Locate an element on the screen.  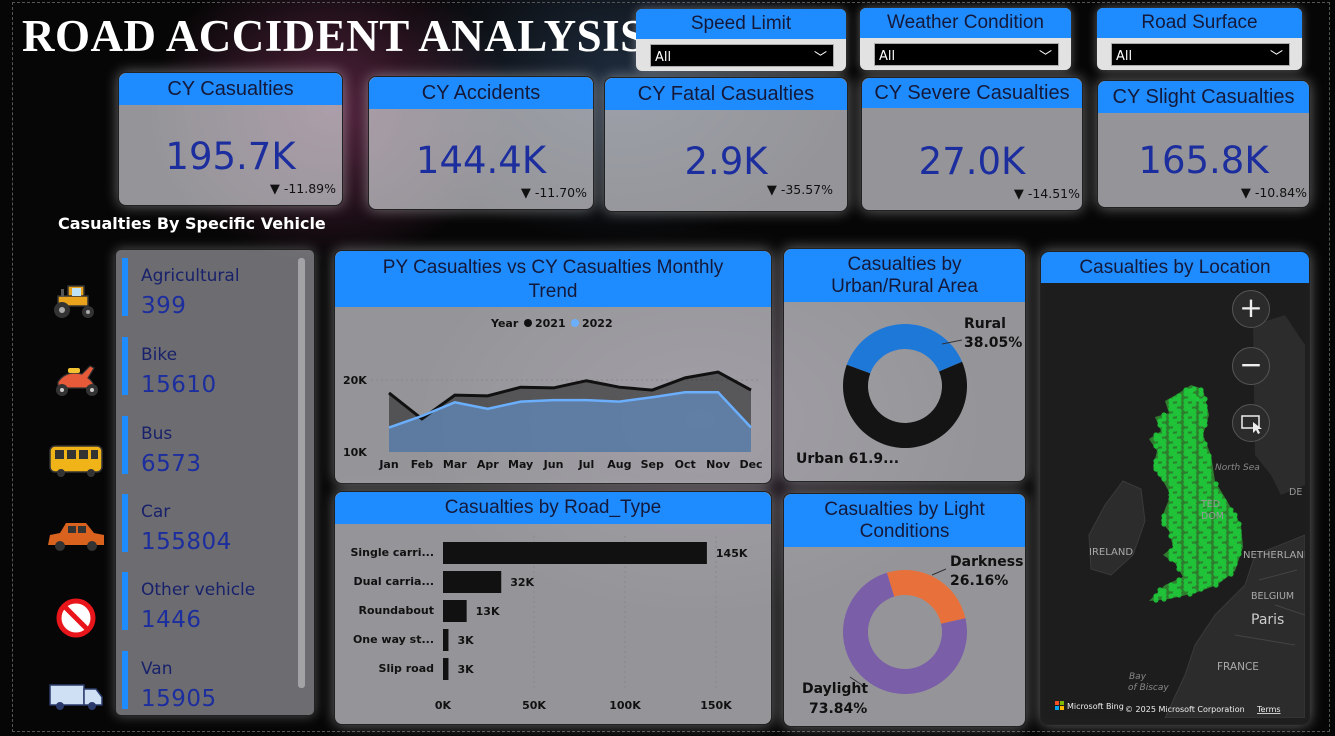
x-tick-label: Feb is located at coordinates (422, 464).